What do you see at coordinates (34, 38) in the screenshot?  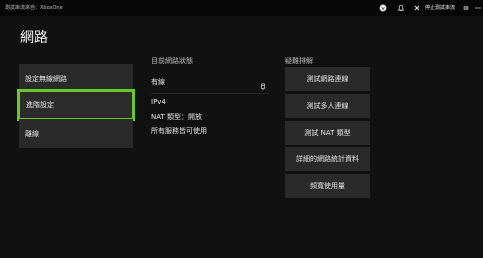 I see `page-title: 網路` at bounding box center [34, 38].